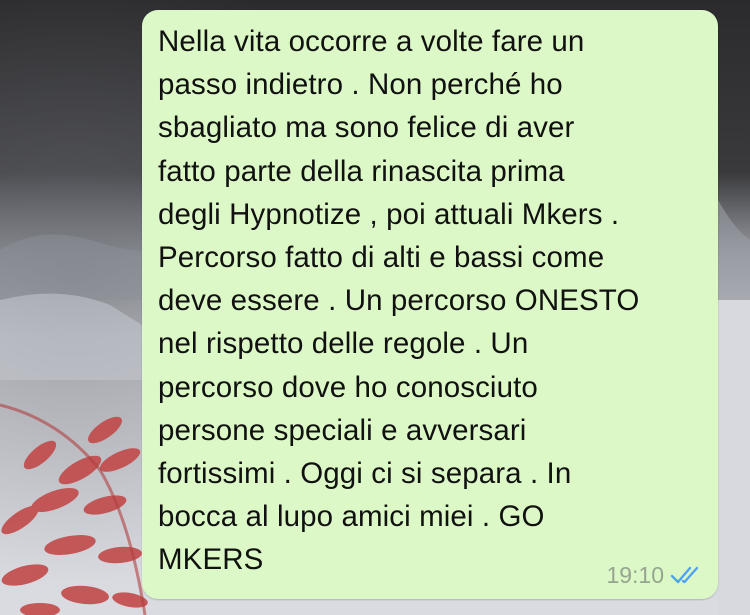 The width and height of the screenshot is (750, 615). Describe the element at coordinates (348, 387) in the screenshot. I see `message-line: percorso dove ho conosciuto` at that location.